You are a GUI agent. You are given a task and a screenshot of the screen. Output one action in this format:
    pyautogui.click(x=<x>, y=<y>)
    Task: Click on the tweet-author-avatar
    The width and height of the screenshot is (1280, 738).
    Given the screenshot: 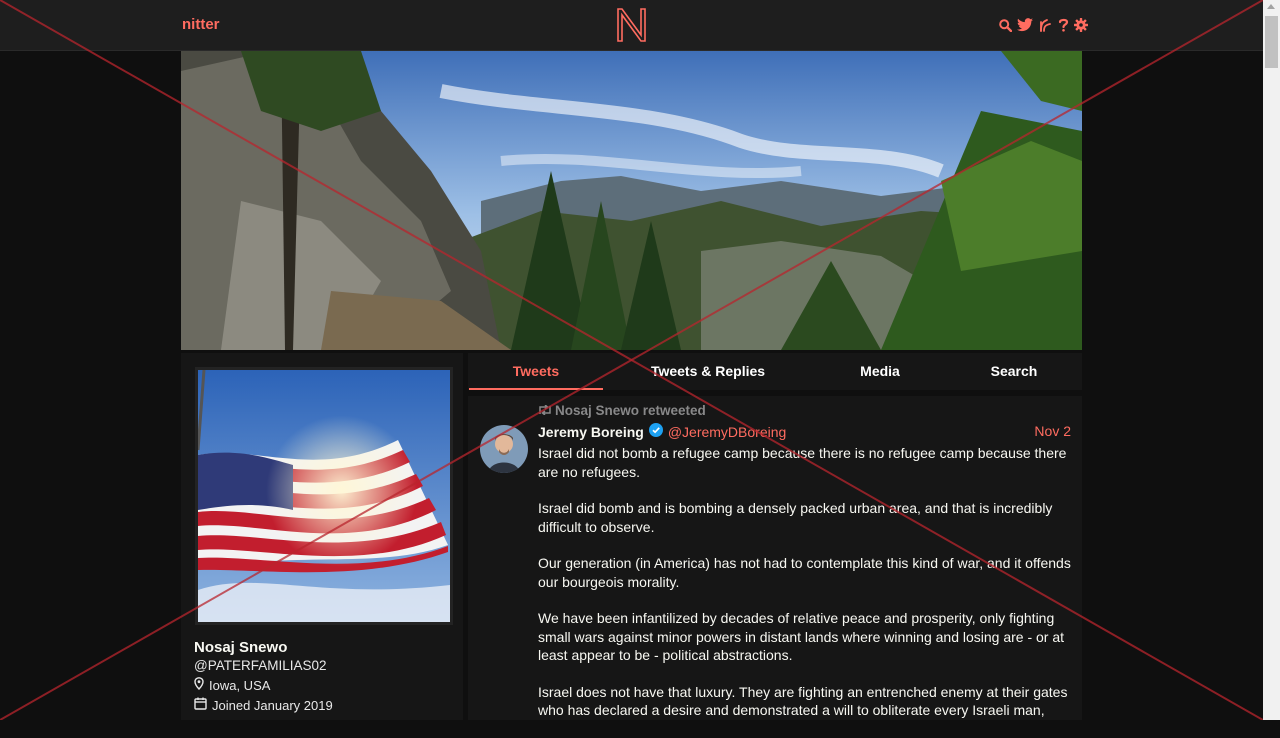 What is the action you would take?
    pyautogui.click(x=504, y=449)
    